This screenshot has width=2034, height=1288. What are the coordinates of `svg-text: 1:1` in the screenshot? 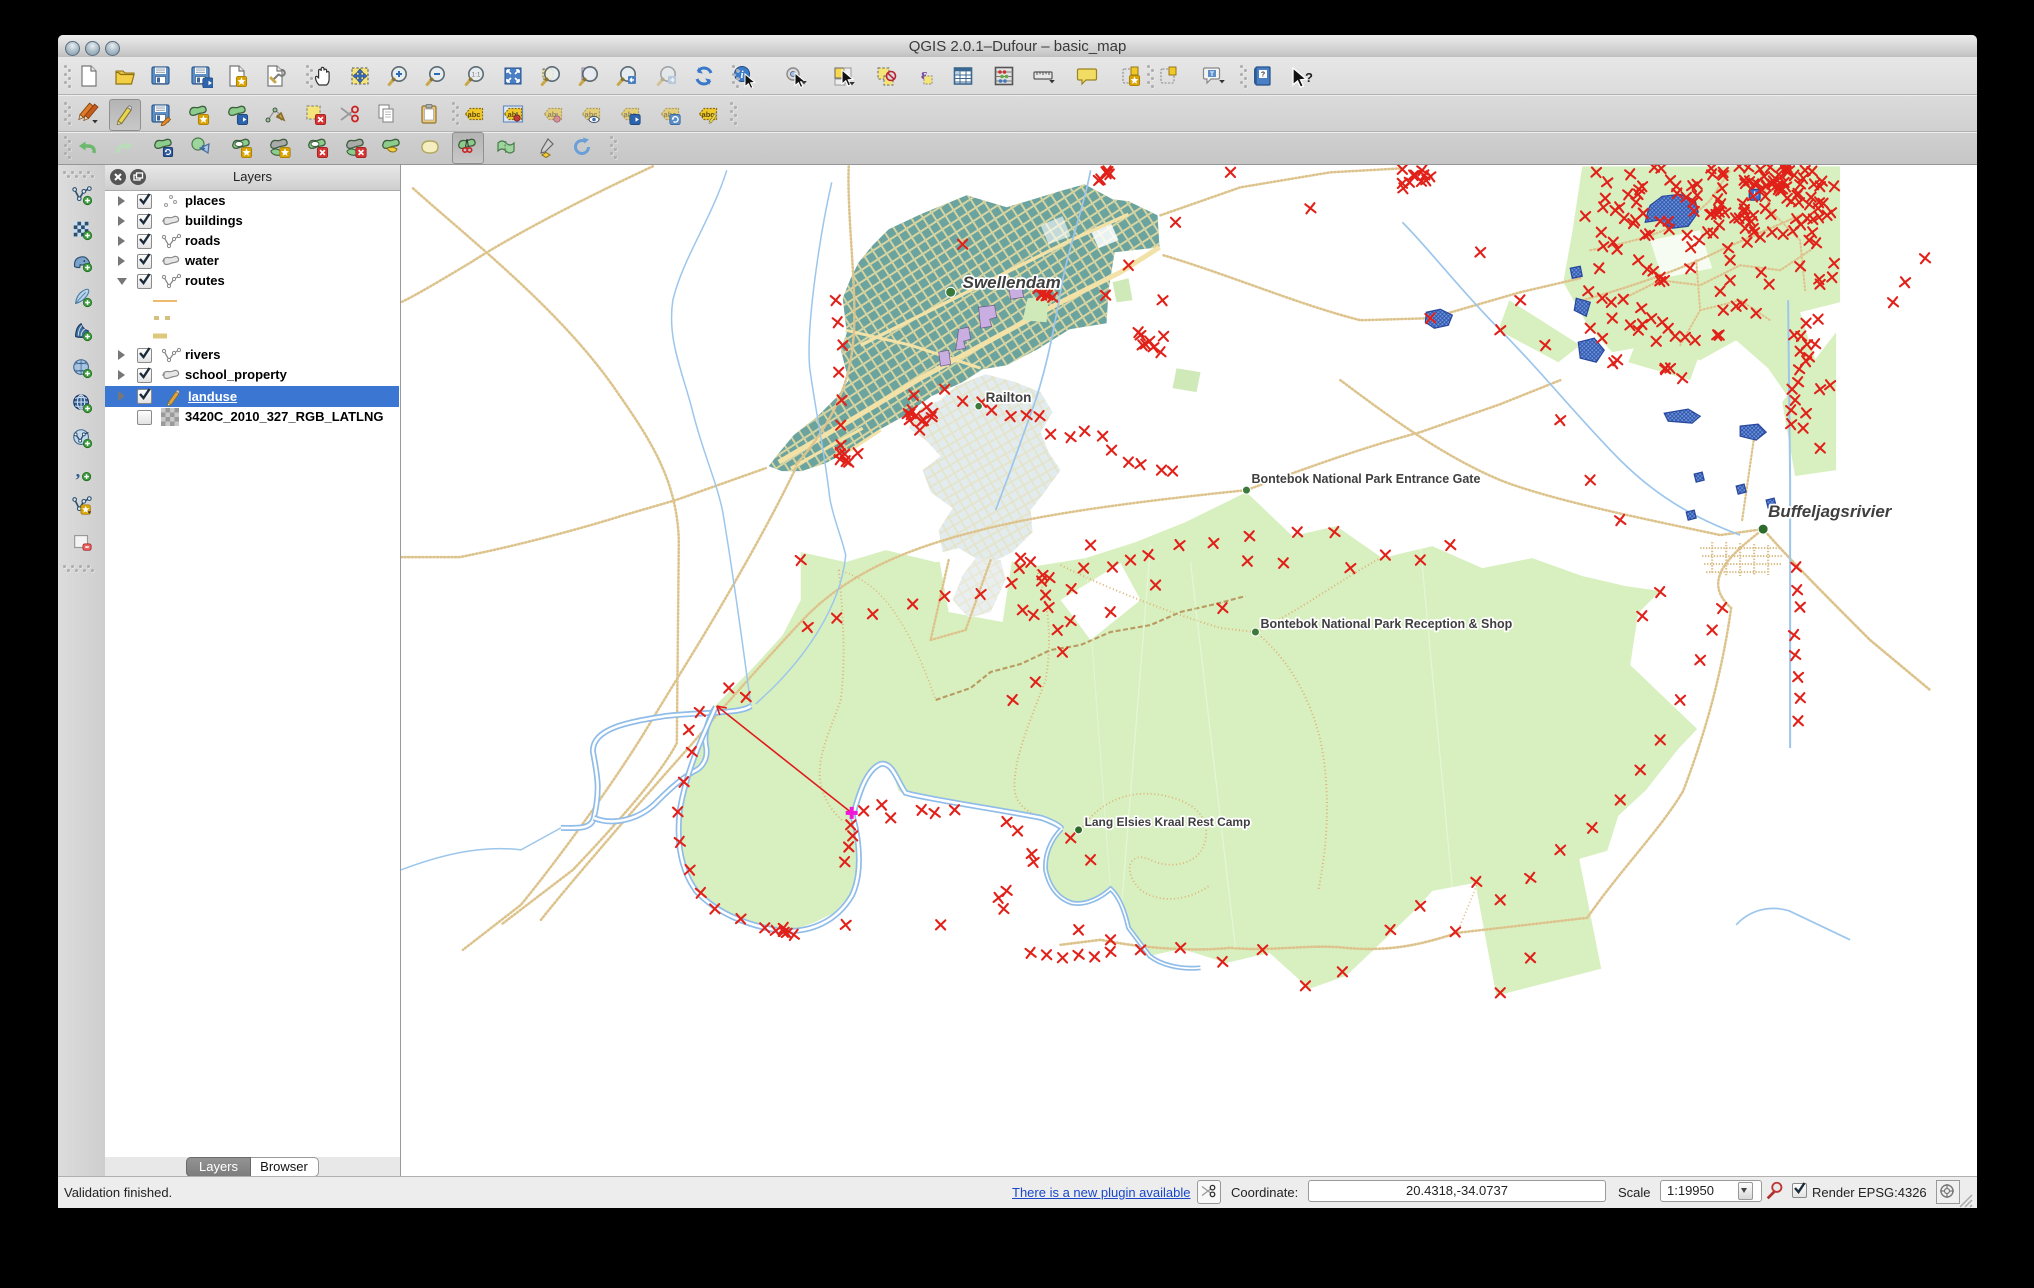 It's located at (475, 75).